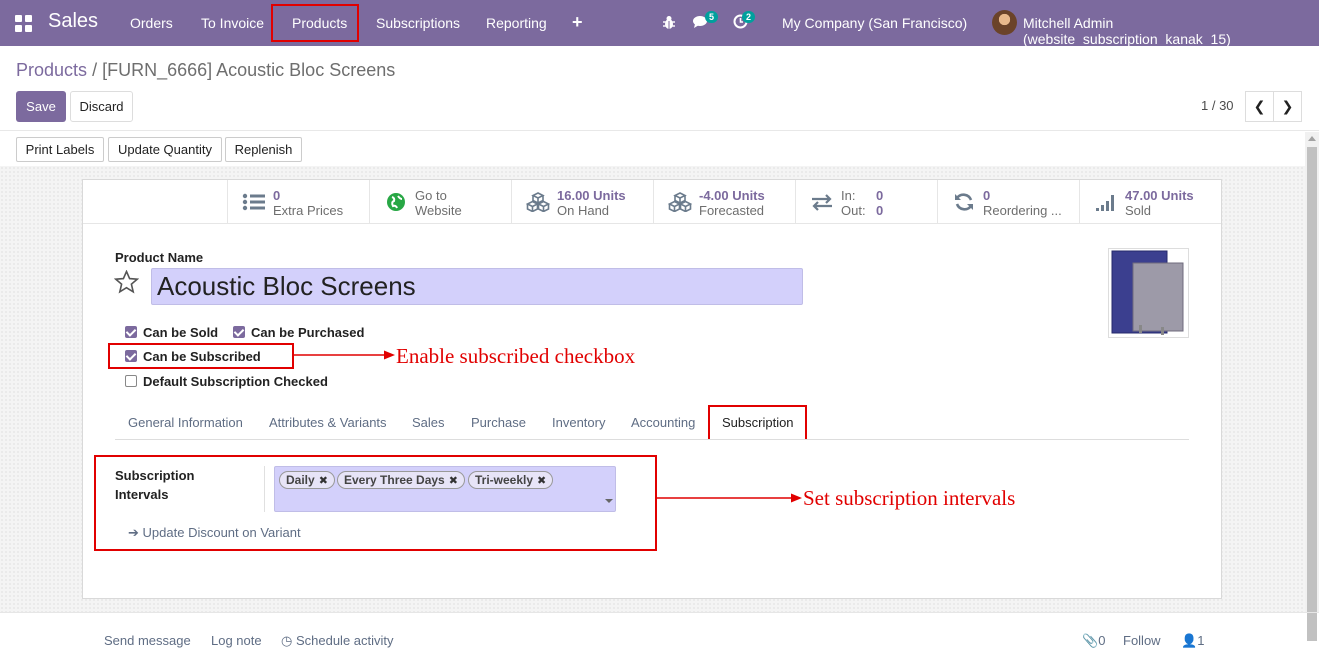 The image size is (1319, 668). Describe the element at coordinates (1093, 641) in the screenshot. I see `attachments-button: 📎0` at that location.